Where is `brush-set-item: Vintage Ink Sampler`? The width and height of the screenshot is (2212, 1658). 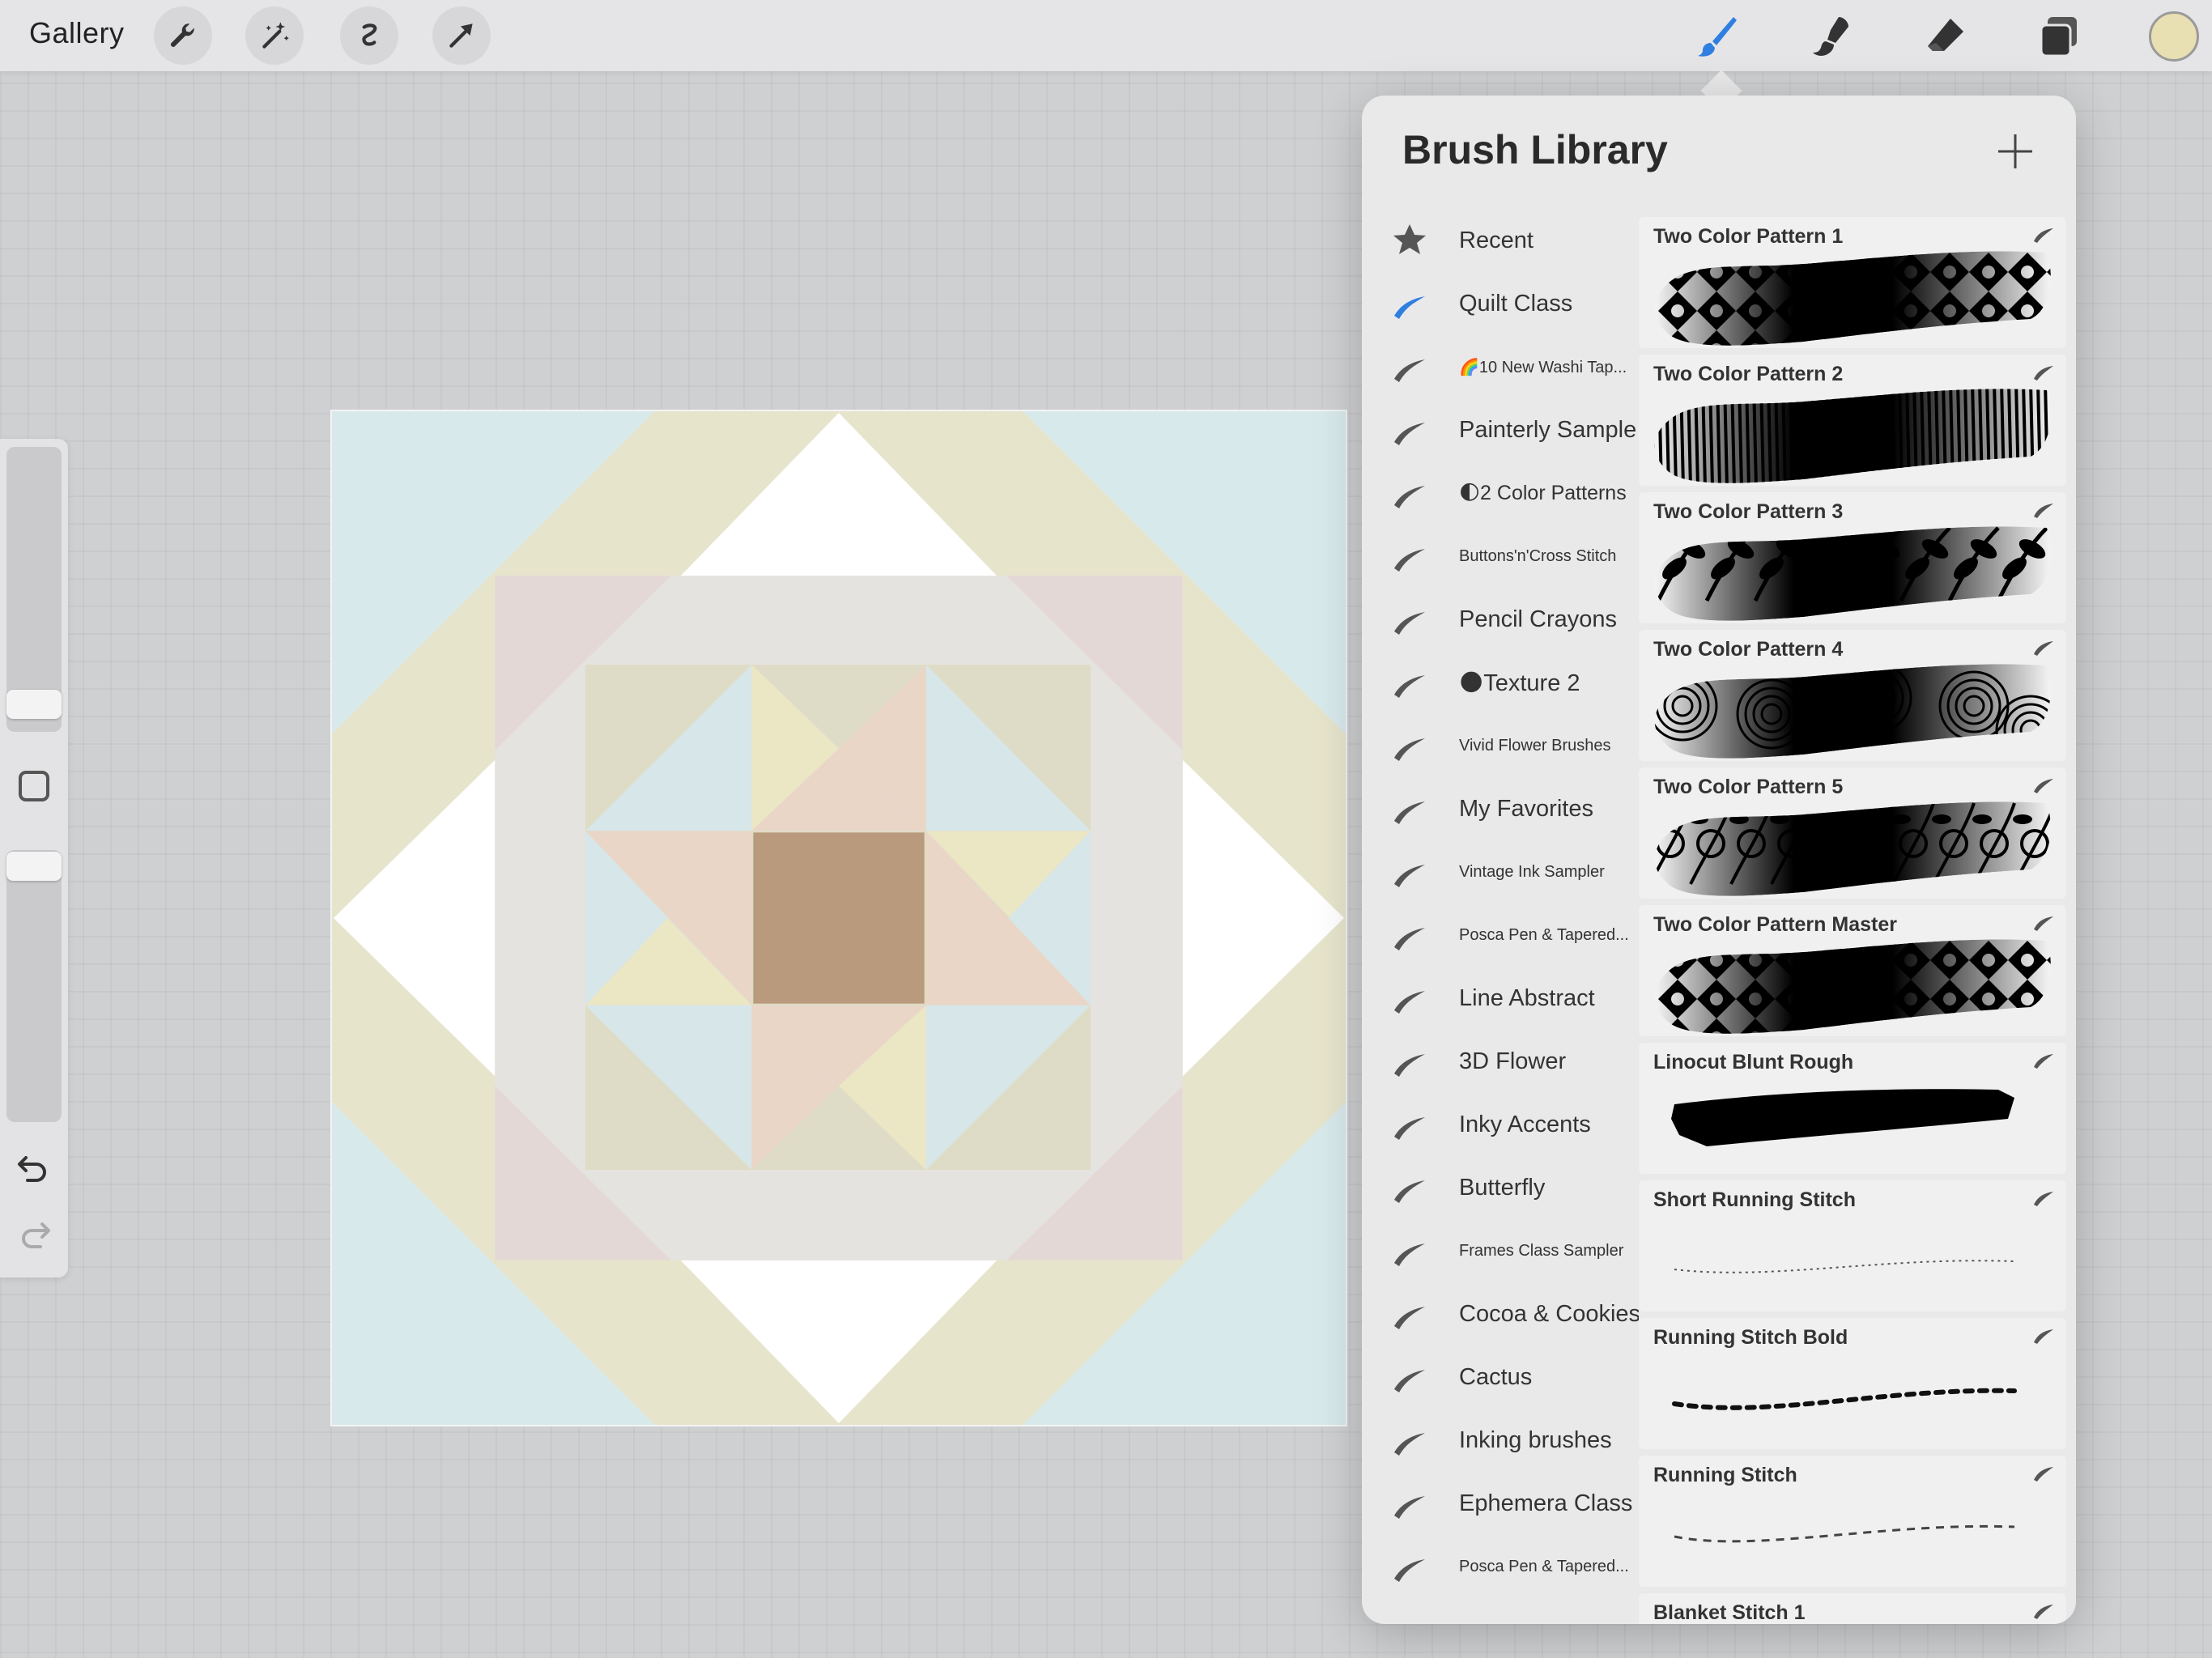 brush-set-item: Vintage Ink Sampler is located at coordinates (1499, 871).